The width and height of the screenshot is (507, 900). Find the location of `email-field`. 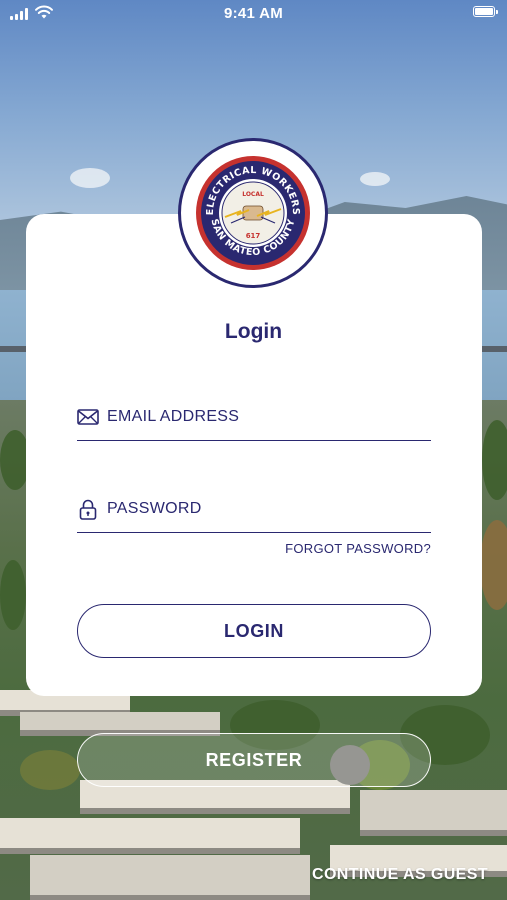

email-field is located at coordinates (254, 419).